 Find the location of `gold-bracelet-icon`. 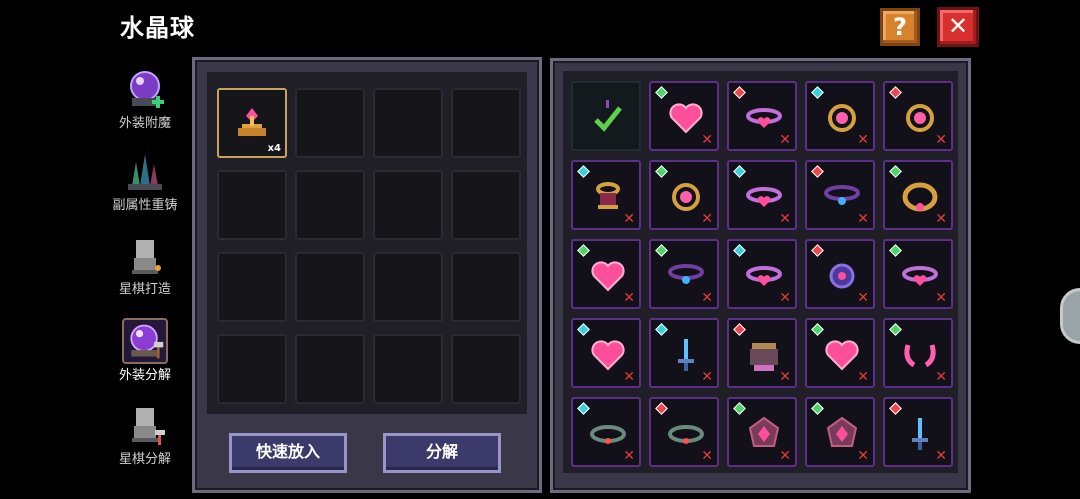

gold-bracelet-icon is located at coordinates (920, 197).